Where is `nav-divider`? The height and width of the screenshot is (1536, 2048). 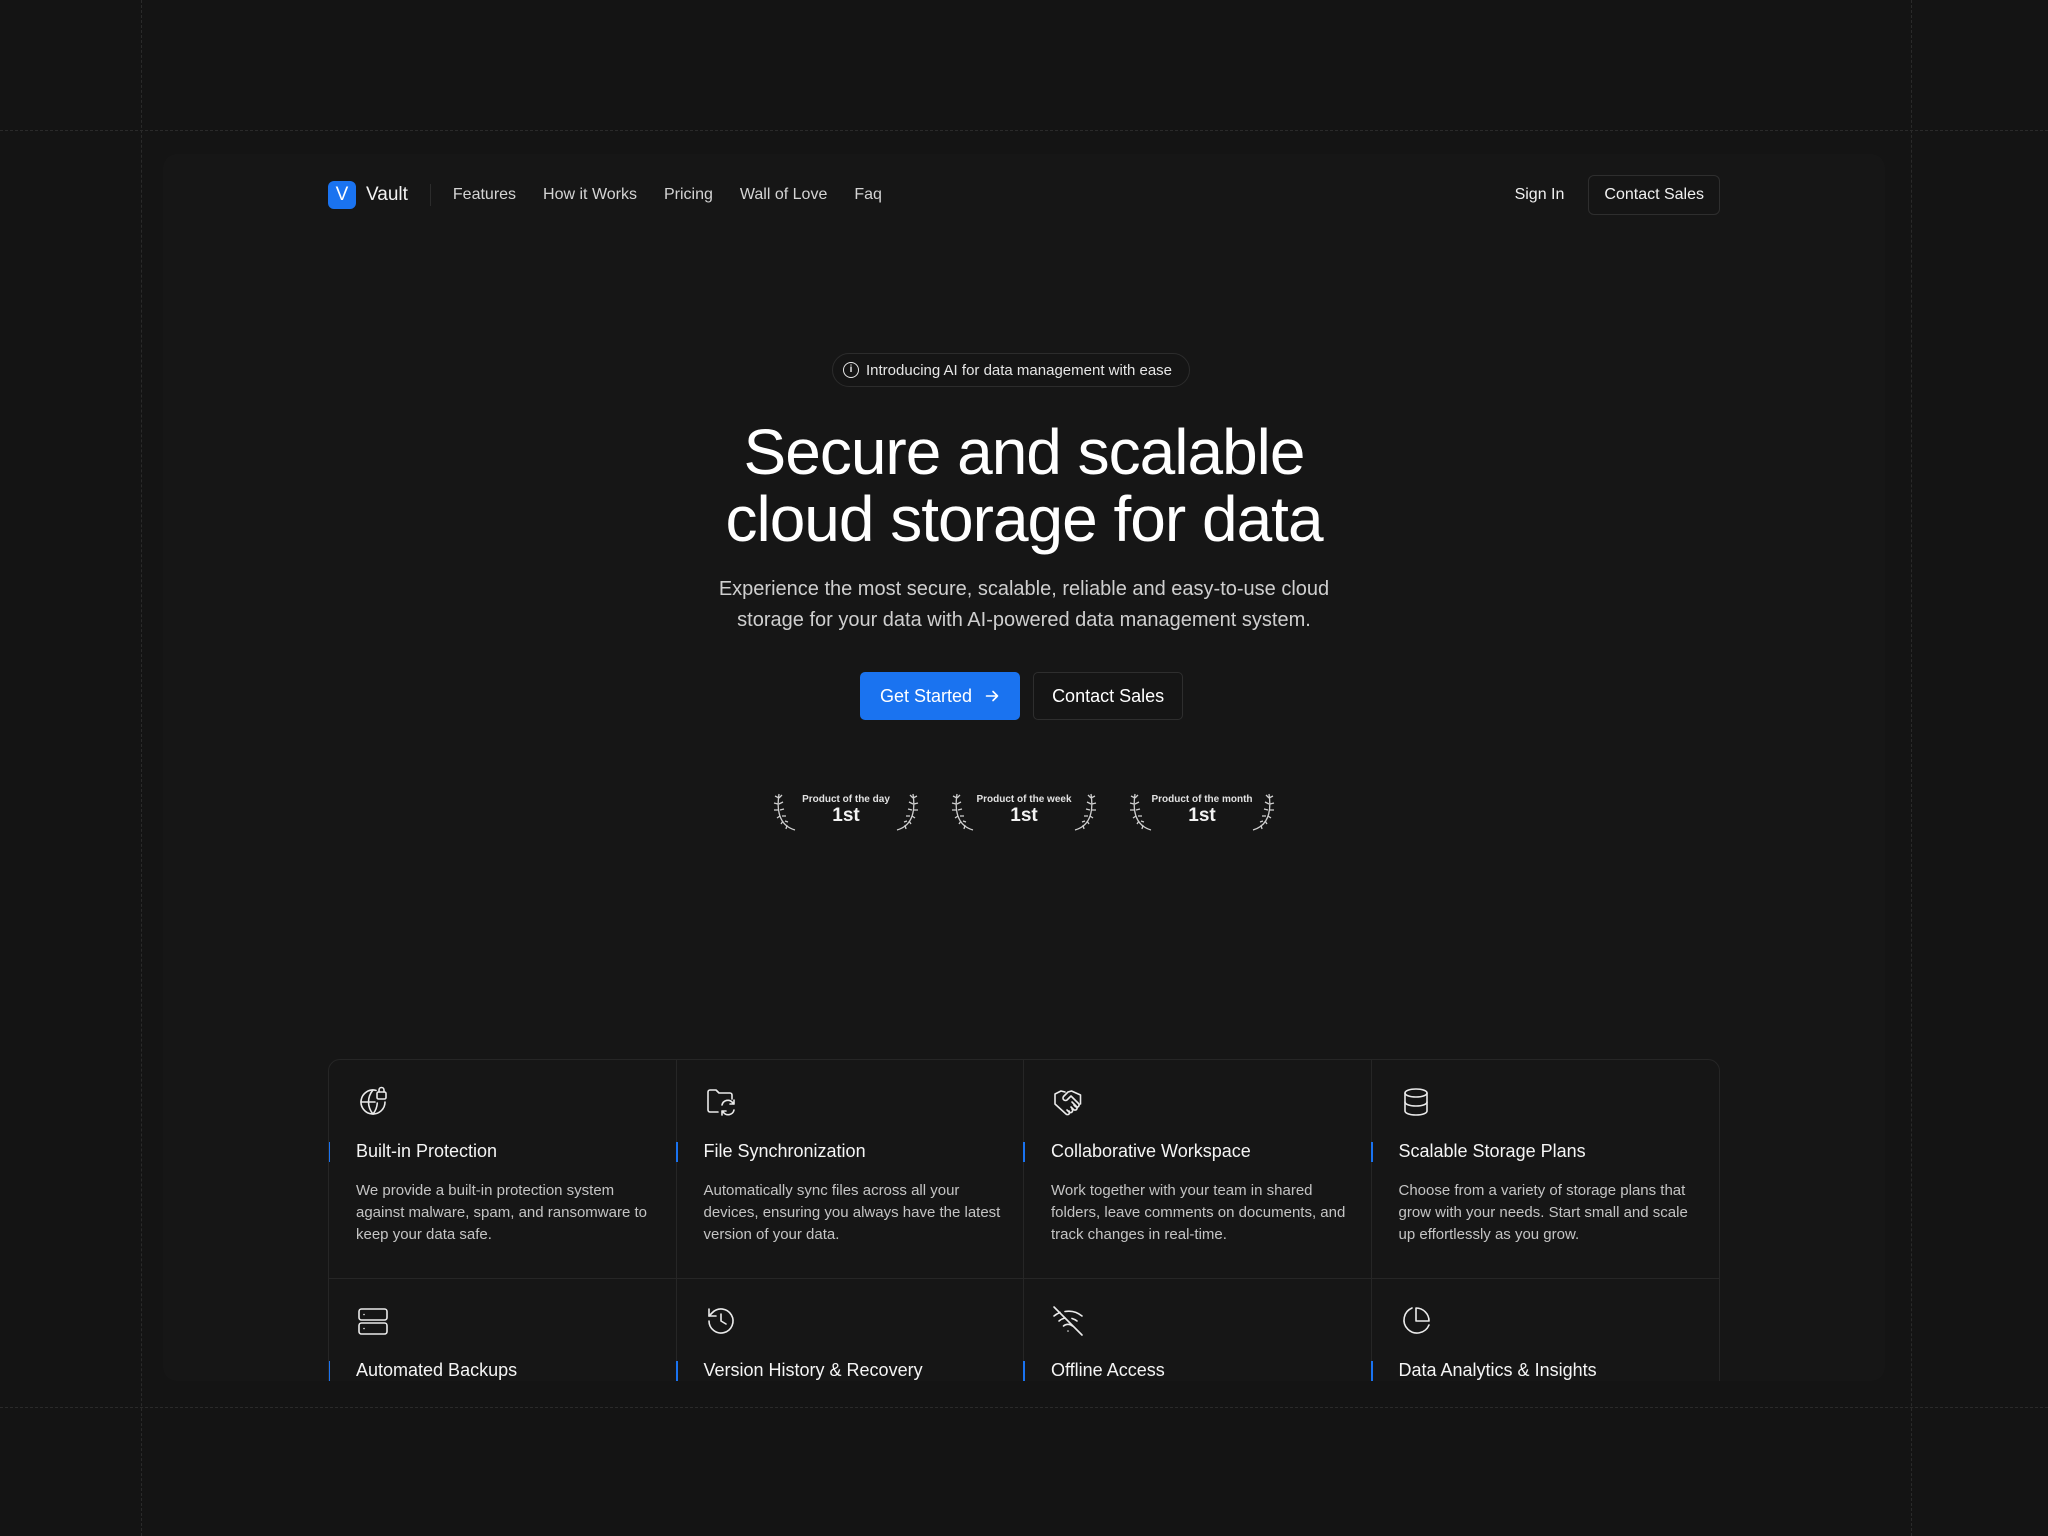
nav-divider is located at coordinates (430, 195).